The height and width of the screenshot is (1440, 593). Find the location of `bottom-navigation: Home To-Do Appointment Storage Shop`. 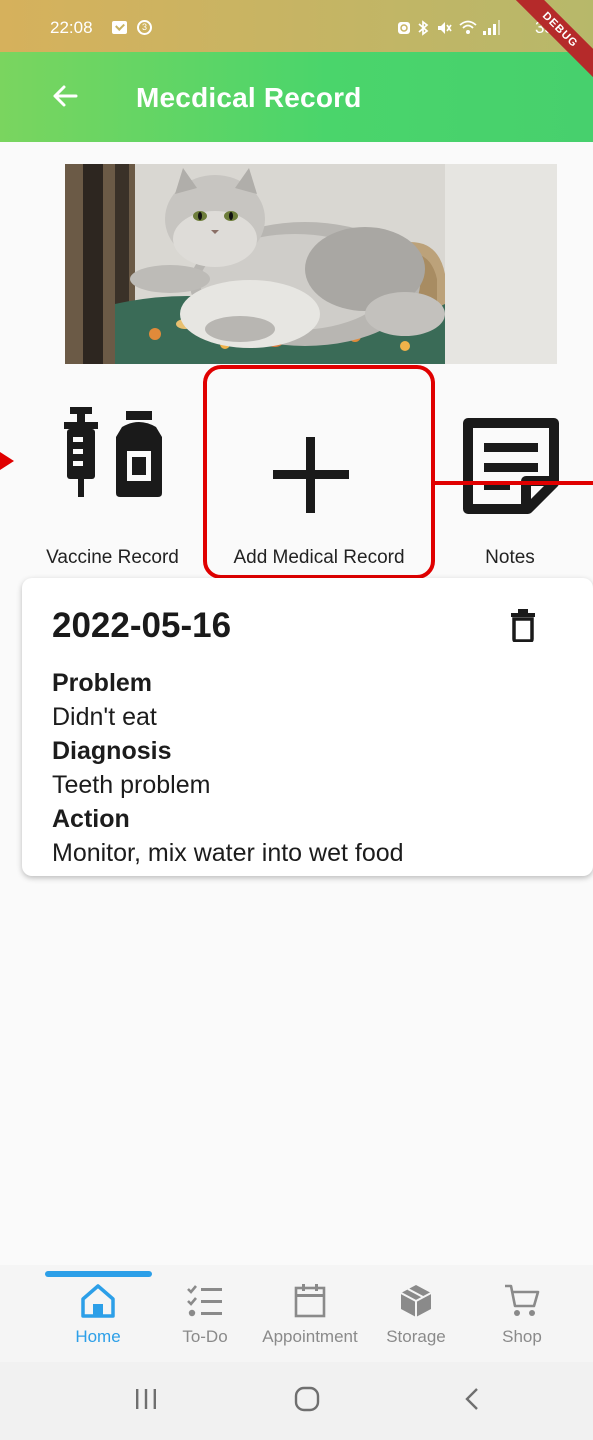

bottom-navigation: Home To-Do Appointment Storage Shop is located at coordinates (296, 1313).